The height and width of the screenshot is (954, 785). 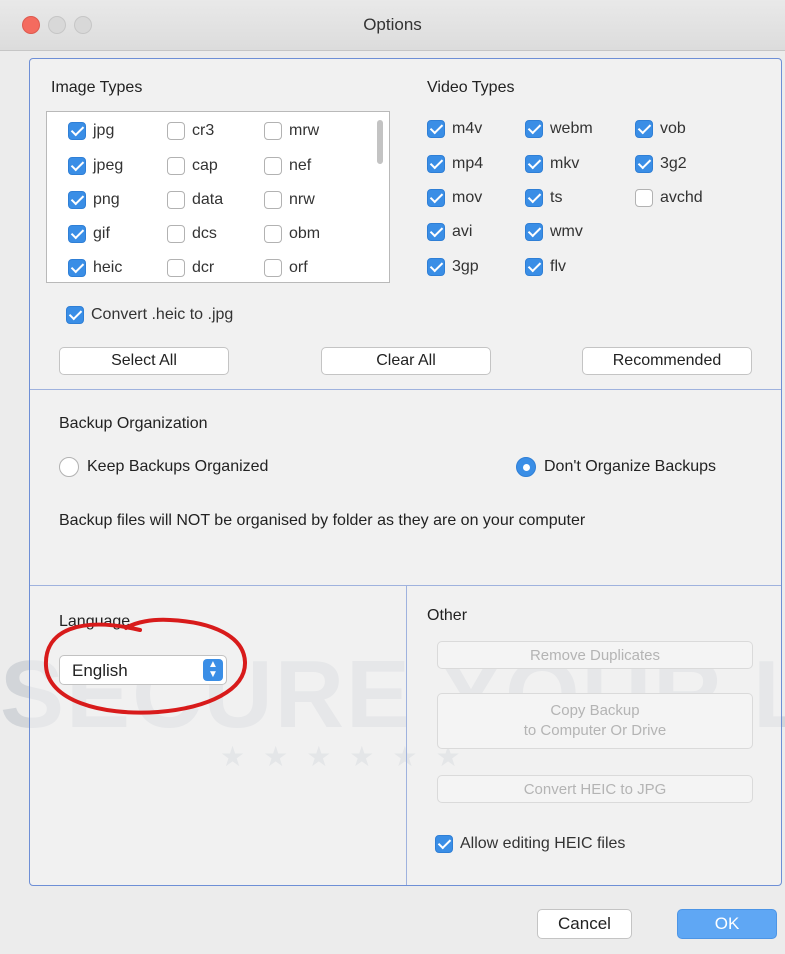 I want to click on image-type-jpeg: jpeg, so click(x=95, y=166).